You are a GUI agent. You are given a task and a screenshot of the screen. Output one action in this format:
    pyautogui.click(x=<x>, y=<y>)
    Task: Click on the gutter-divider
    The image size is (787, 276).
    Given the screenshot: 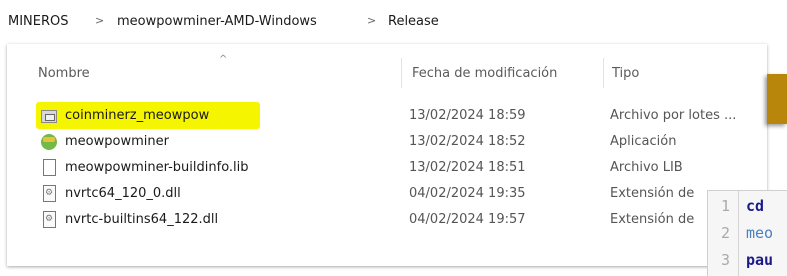 What is the action you would take?
    pyautogui.click(x=738, y=233)
    